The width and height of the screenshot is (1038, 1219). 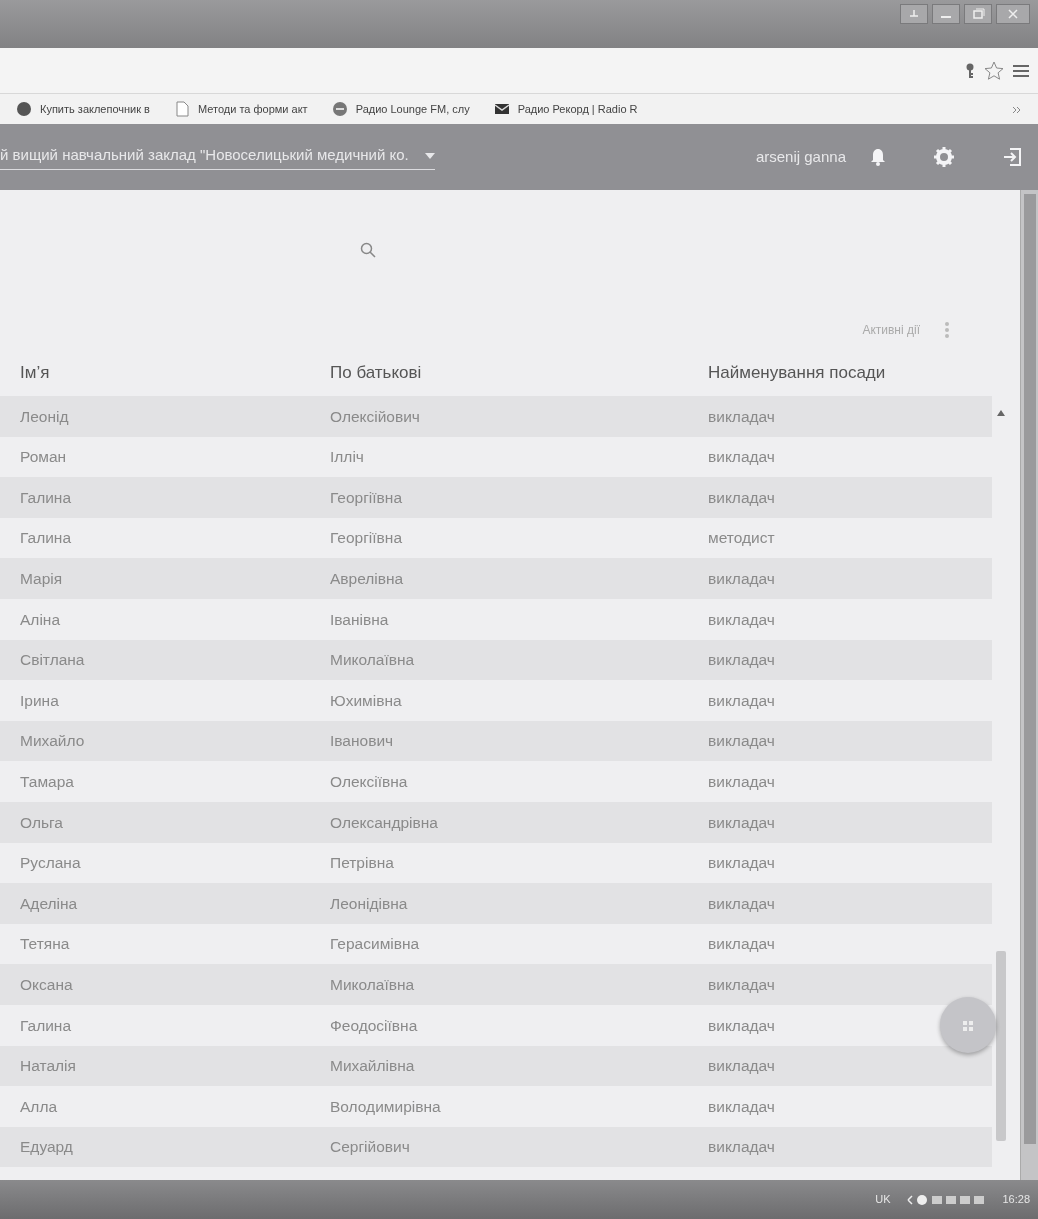 What do you see at coordinates (501, 109) in the screenshot?
I see `envelope-icon` at bounding box center [501, 109].